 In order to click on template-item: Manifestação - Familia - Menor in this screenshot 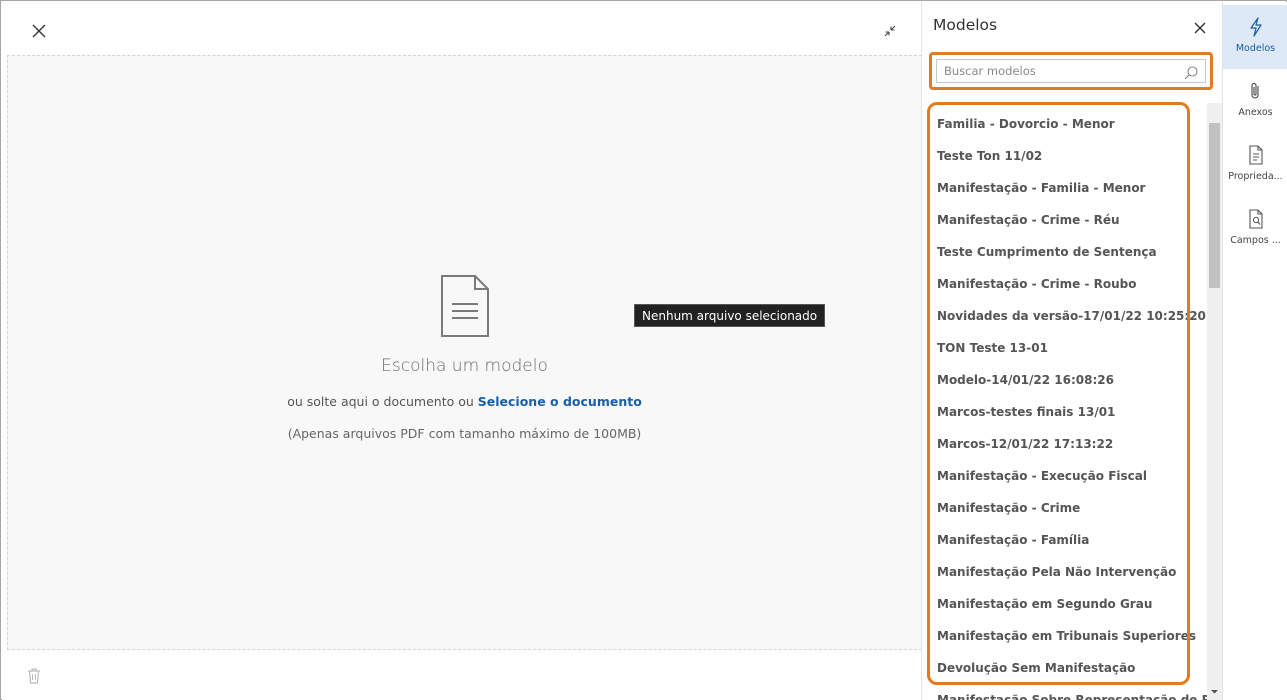, I will do `click(1041, 188)`.